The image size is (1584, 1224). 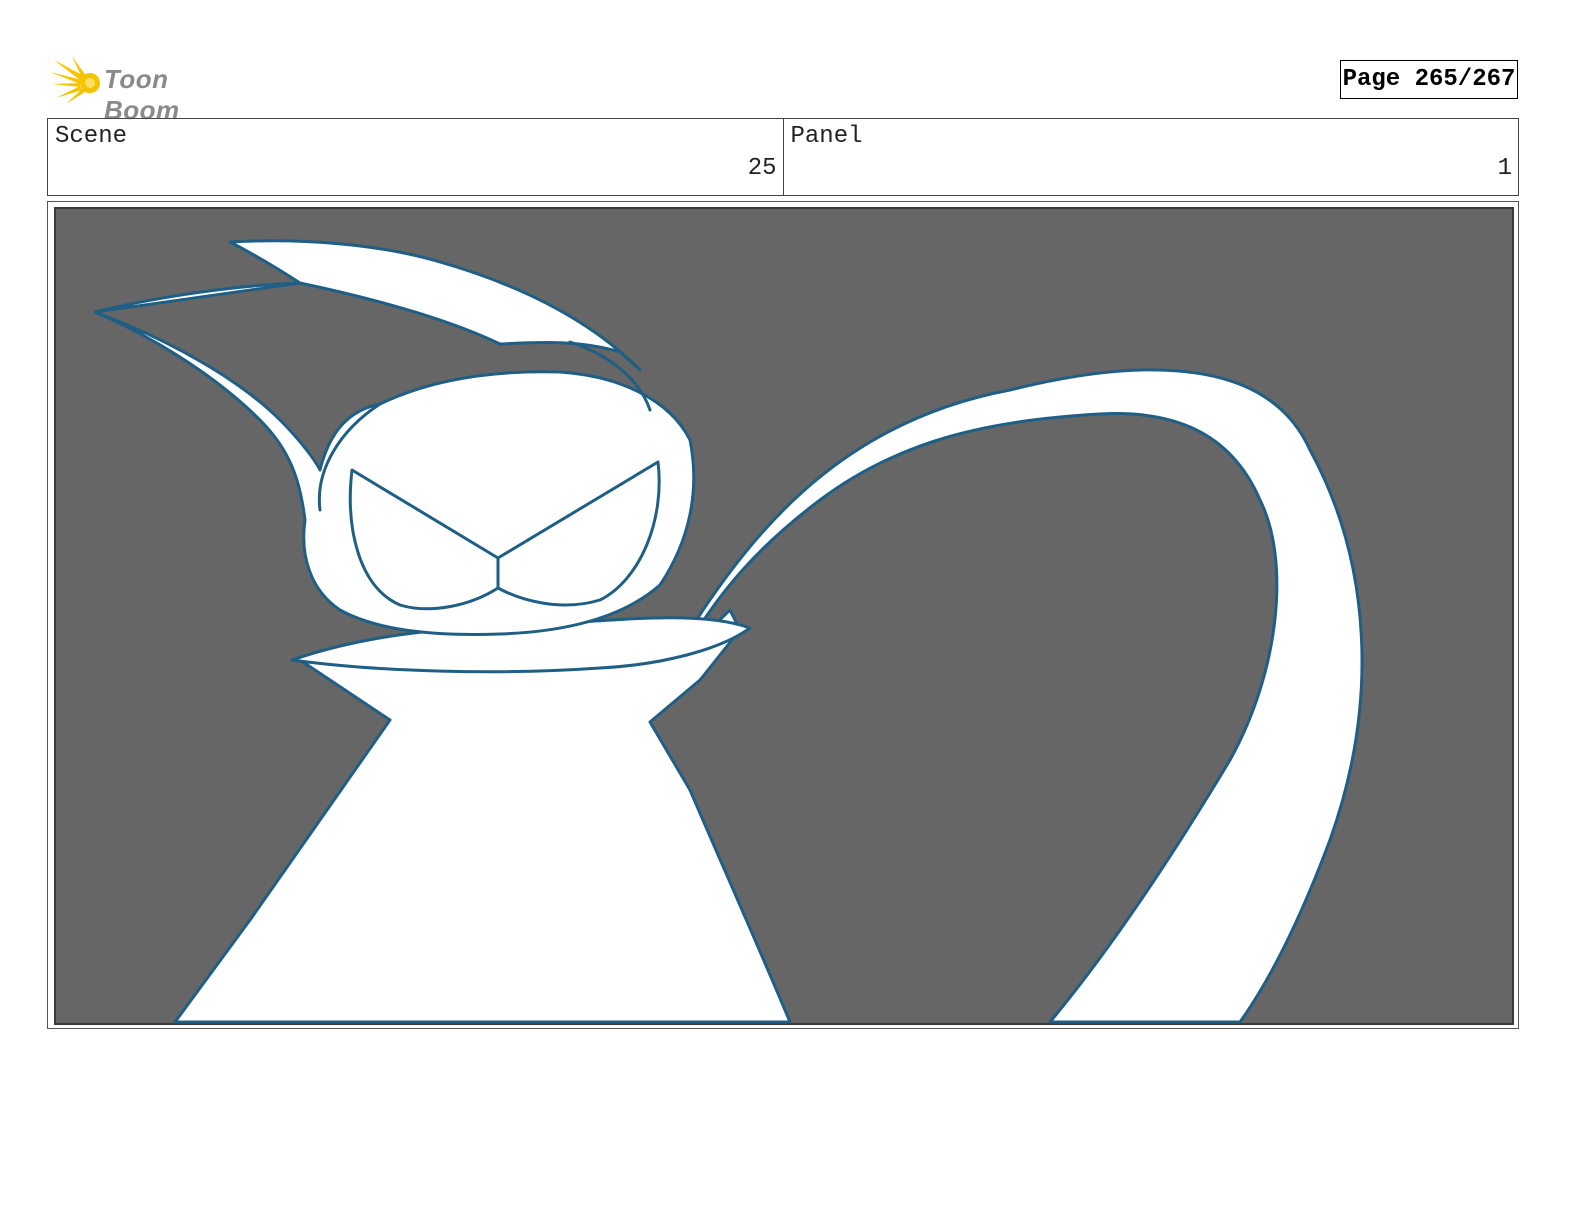 I want to click on scene-label: Scene, so click(x=91, y=136).